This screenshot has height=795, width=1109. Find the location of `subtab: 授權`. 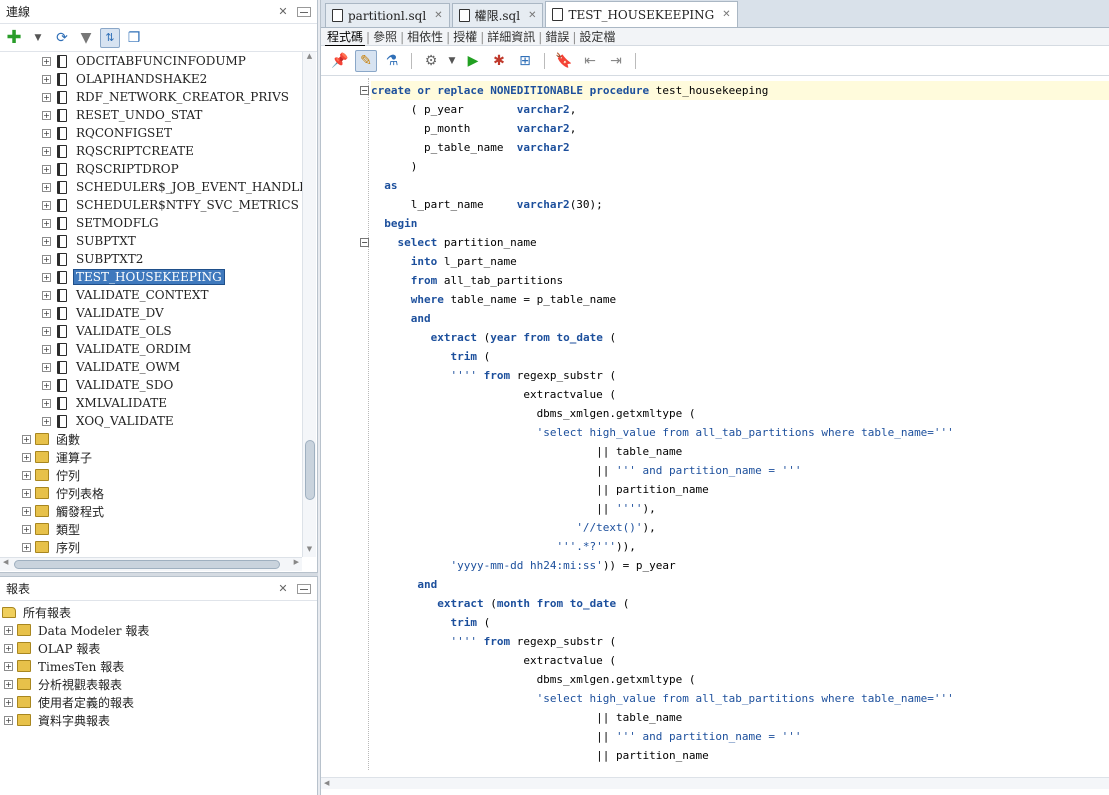

subtab: 授權 is located at coordinates (465, 36).